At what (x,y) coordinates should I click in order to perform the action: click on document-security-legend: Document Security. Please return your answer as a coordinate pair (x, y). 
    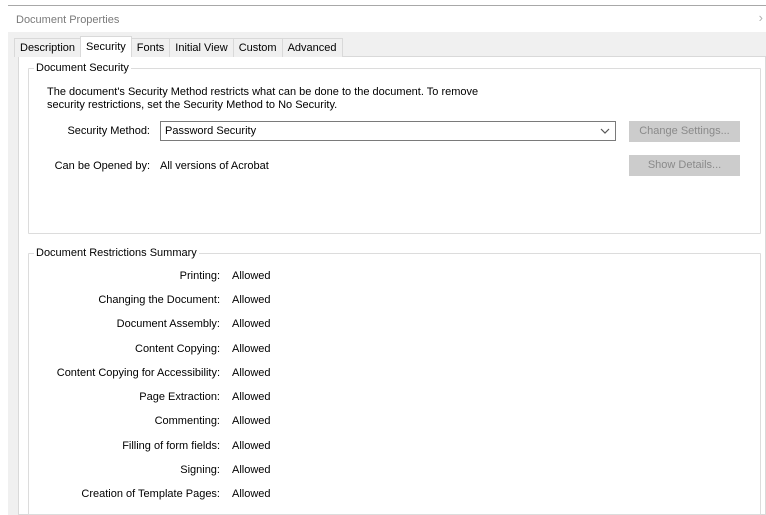
    Looking at the image, I should click on (82, 68).